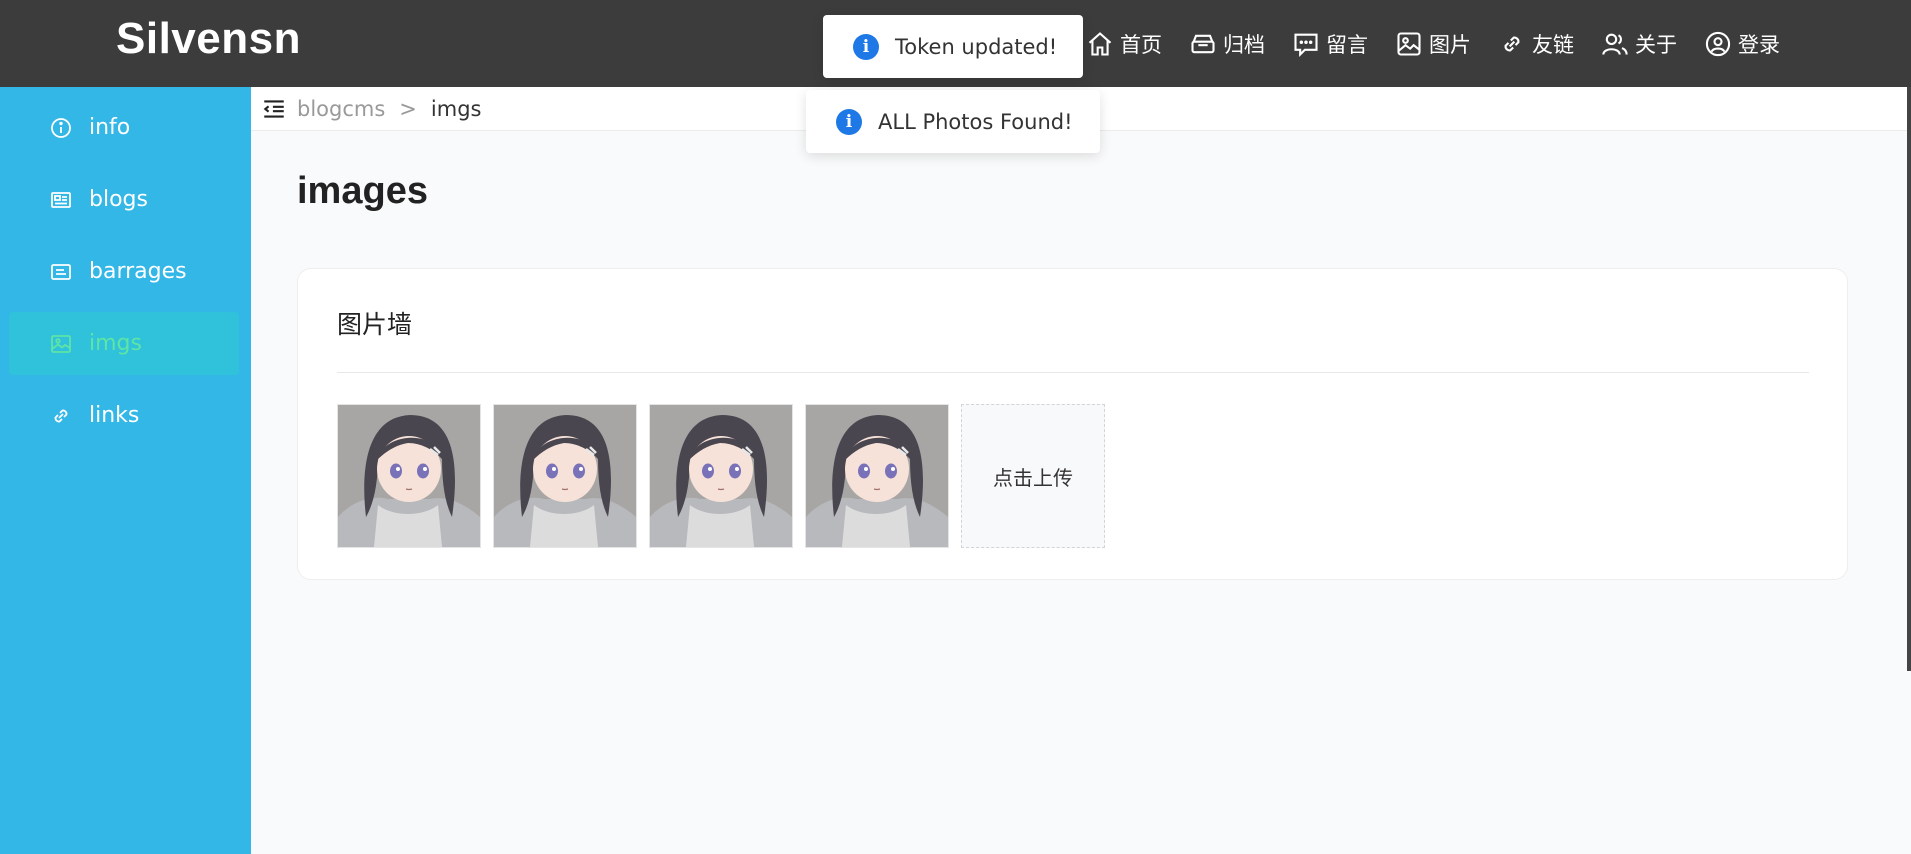 Image resolution: width=1911 pixels, height=854 pixels. I want to click on sidebar-item-barrages: barrages, so click(124, 271).